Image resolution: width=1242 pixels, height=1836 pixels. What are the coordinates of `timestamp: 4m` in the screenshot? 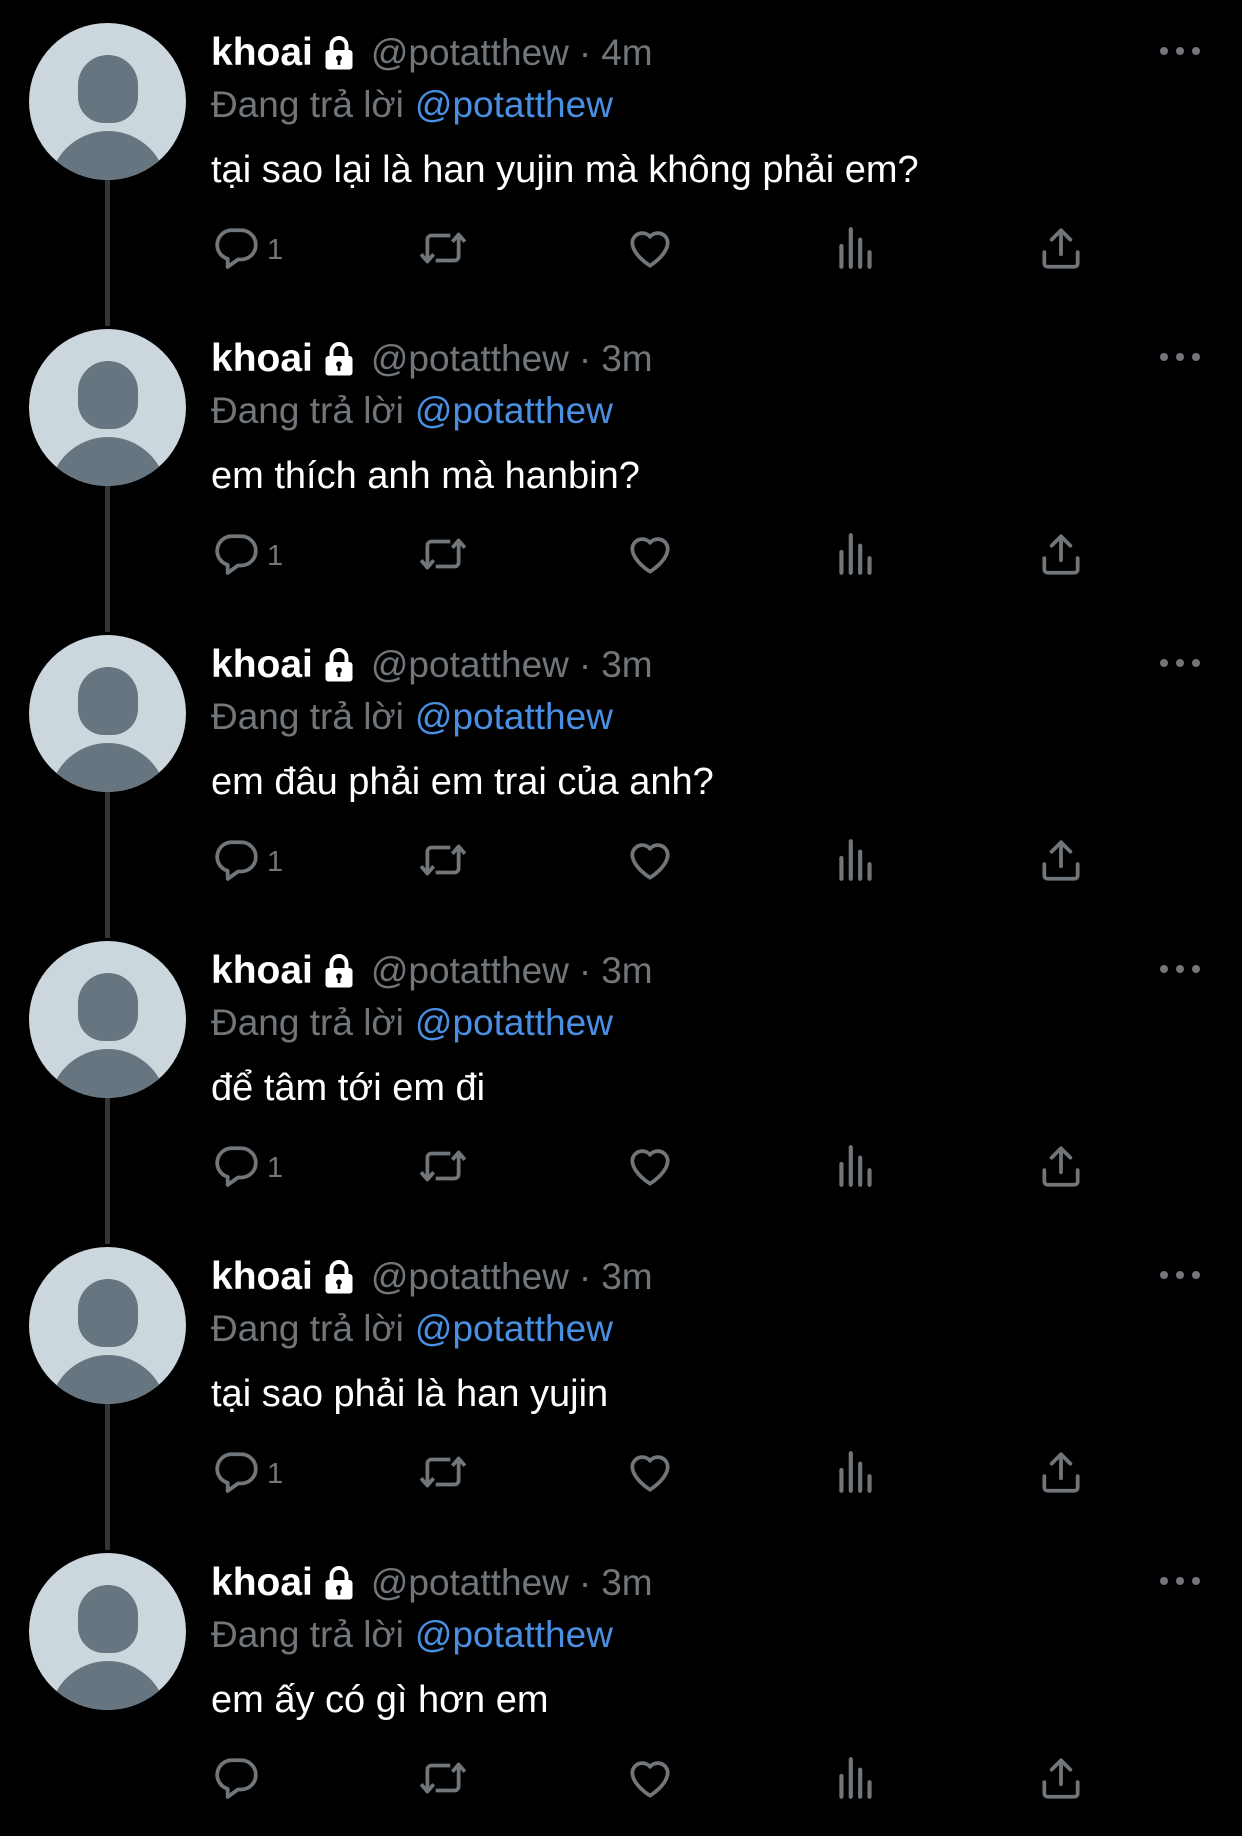 It's located at (626, 53).